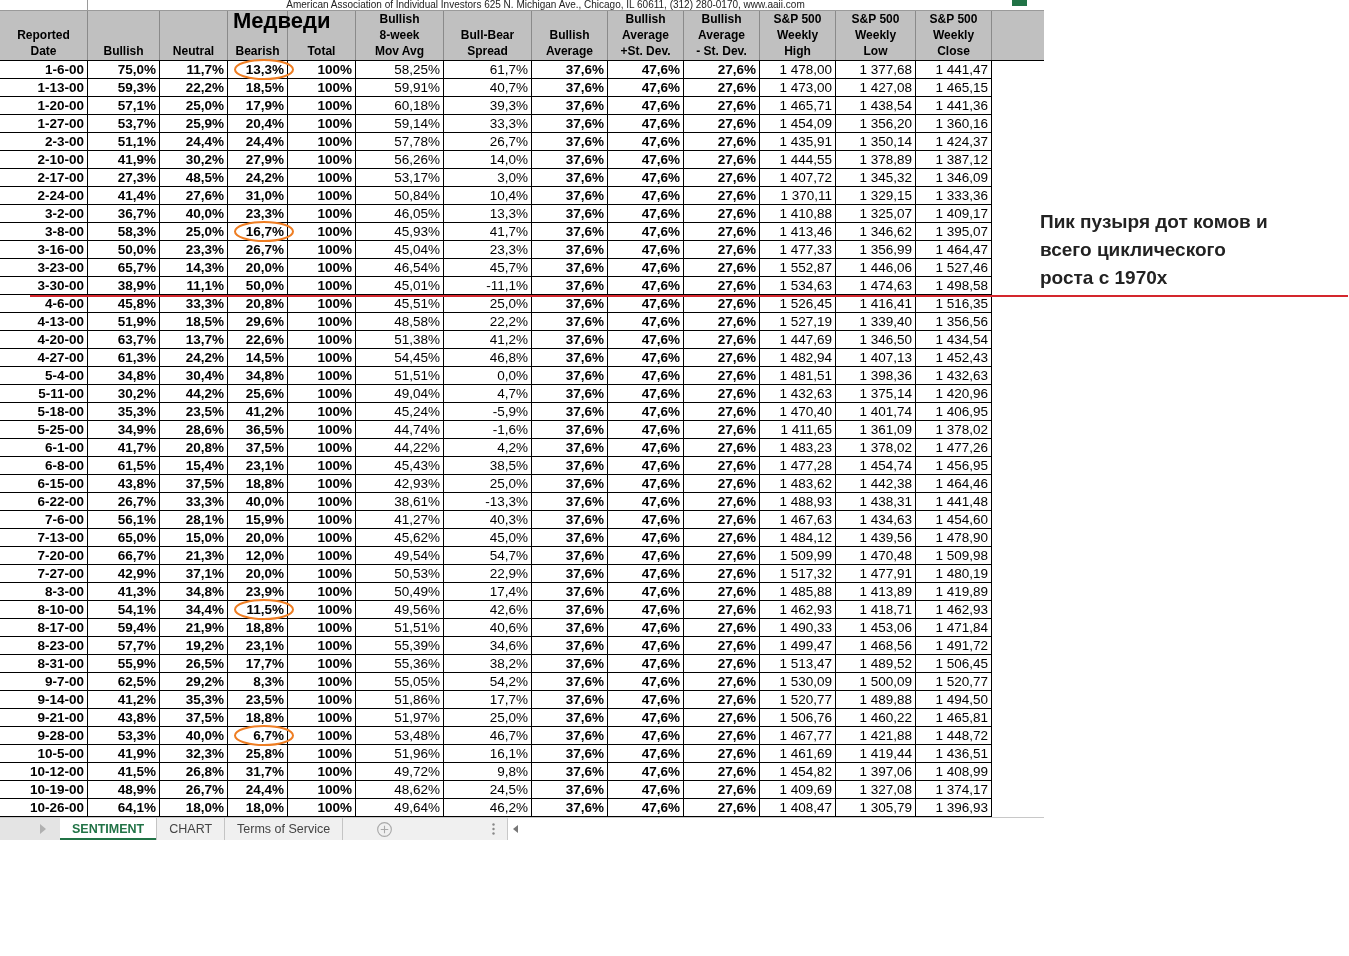 Image resolution: width=1349 pixels, height=956 pixels. I want to click on percent-value: 25,8%, so click(264, 753).